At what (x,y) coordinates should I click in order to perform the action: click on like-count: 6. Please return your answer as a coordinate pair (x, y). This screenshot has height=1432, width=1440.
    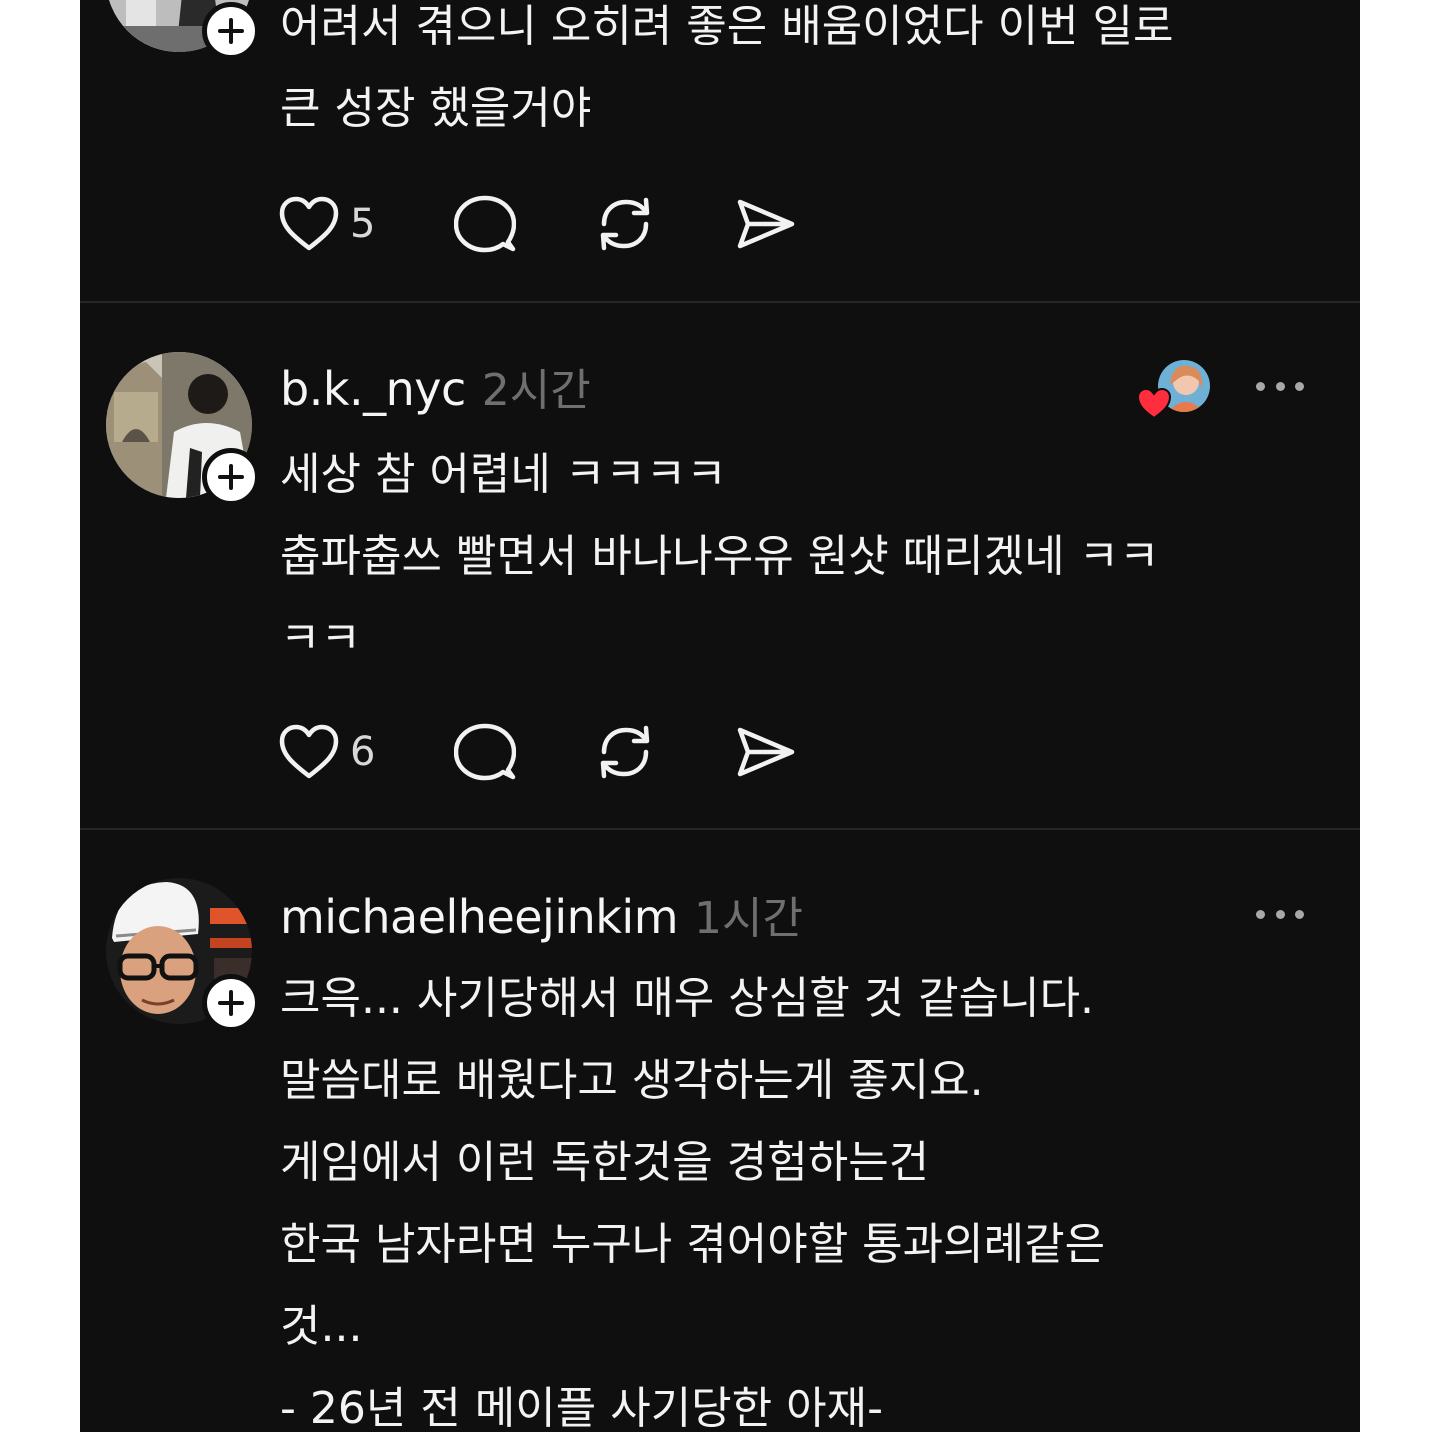
    Looking at the image, I should click on (363, 752).